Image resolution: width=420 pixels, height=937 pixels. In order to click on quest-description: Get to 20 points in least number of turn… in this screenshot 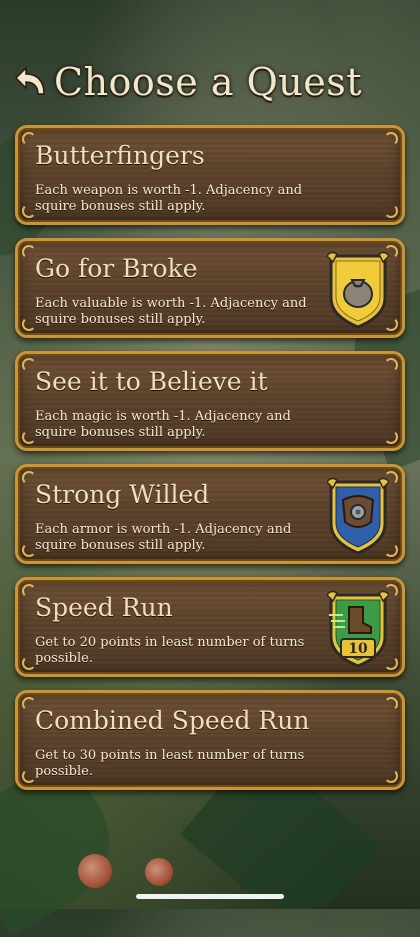, I will do `click(170, 650)`.